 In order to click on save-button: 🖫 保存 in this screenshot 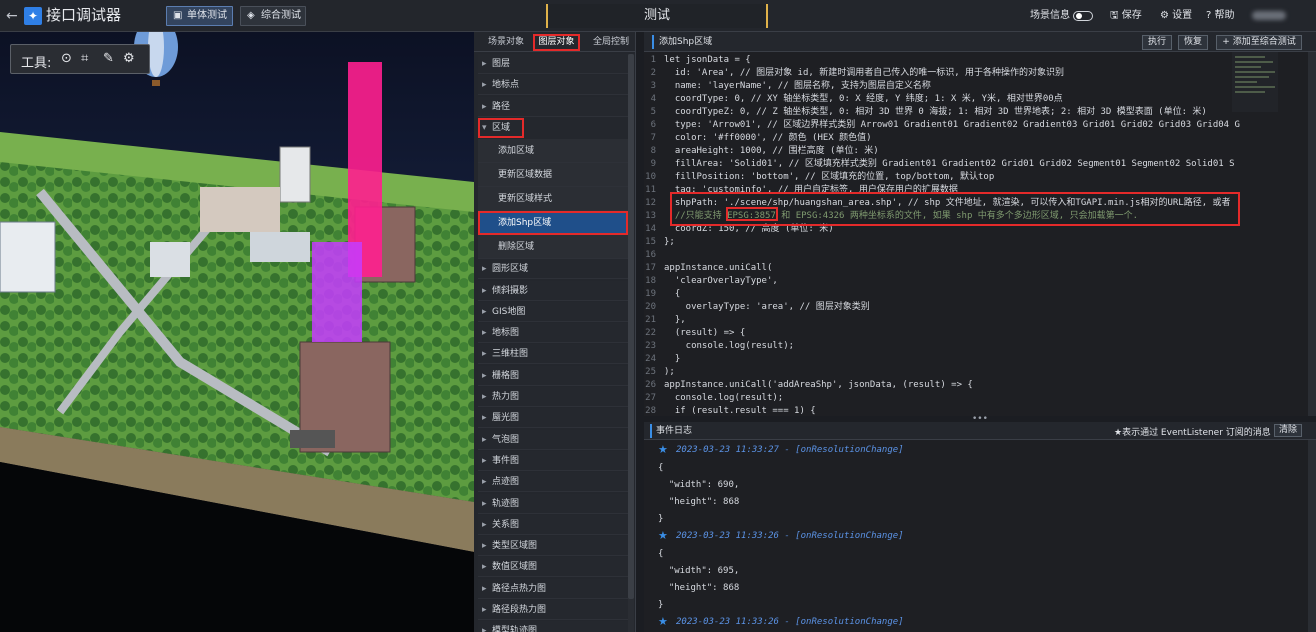, I will do `click(1126, 16)`.